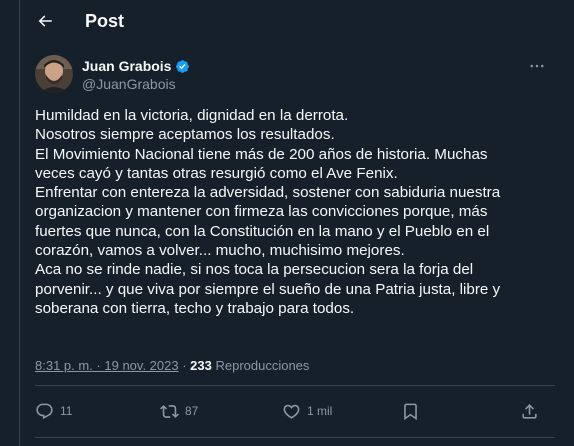 This screenshot has height=446, width=574. What do you see at coordinates (66, 411) in the screenshot?
I see `reply-count: 11` at bounding box center [66, 411].